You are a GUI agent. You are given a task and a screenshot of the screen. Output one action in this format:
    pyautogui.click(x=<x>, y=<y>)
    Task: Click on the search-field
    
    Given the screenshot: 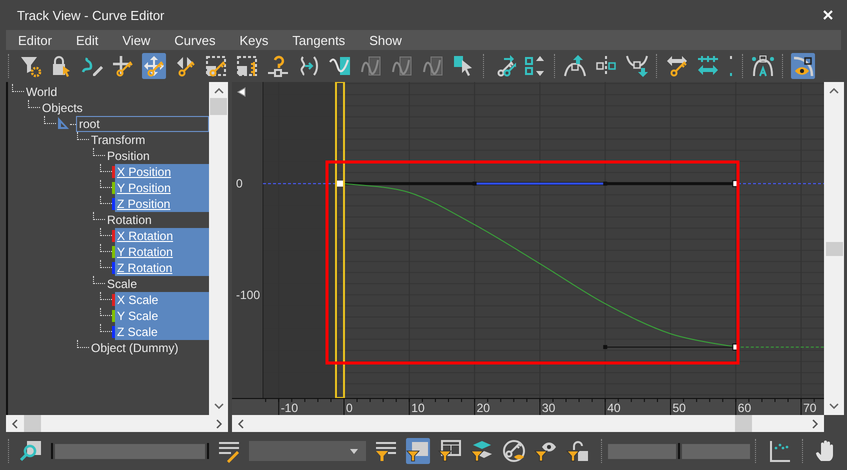 What is the action you would take?
    pyautogui.click(x=130, y=451)
    